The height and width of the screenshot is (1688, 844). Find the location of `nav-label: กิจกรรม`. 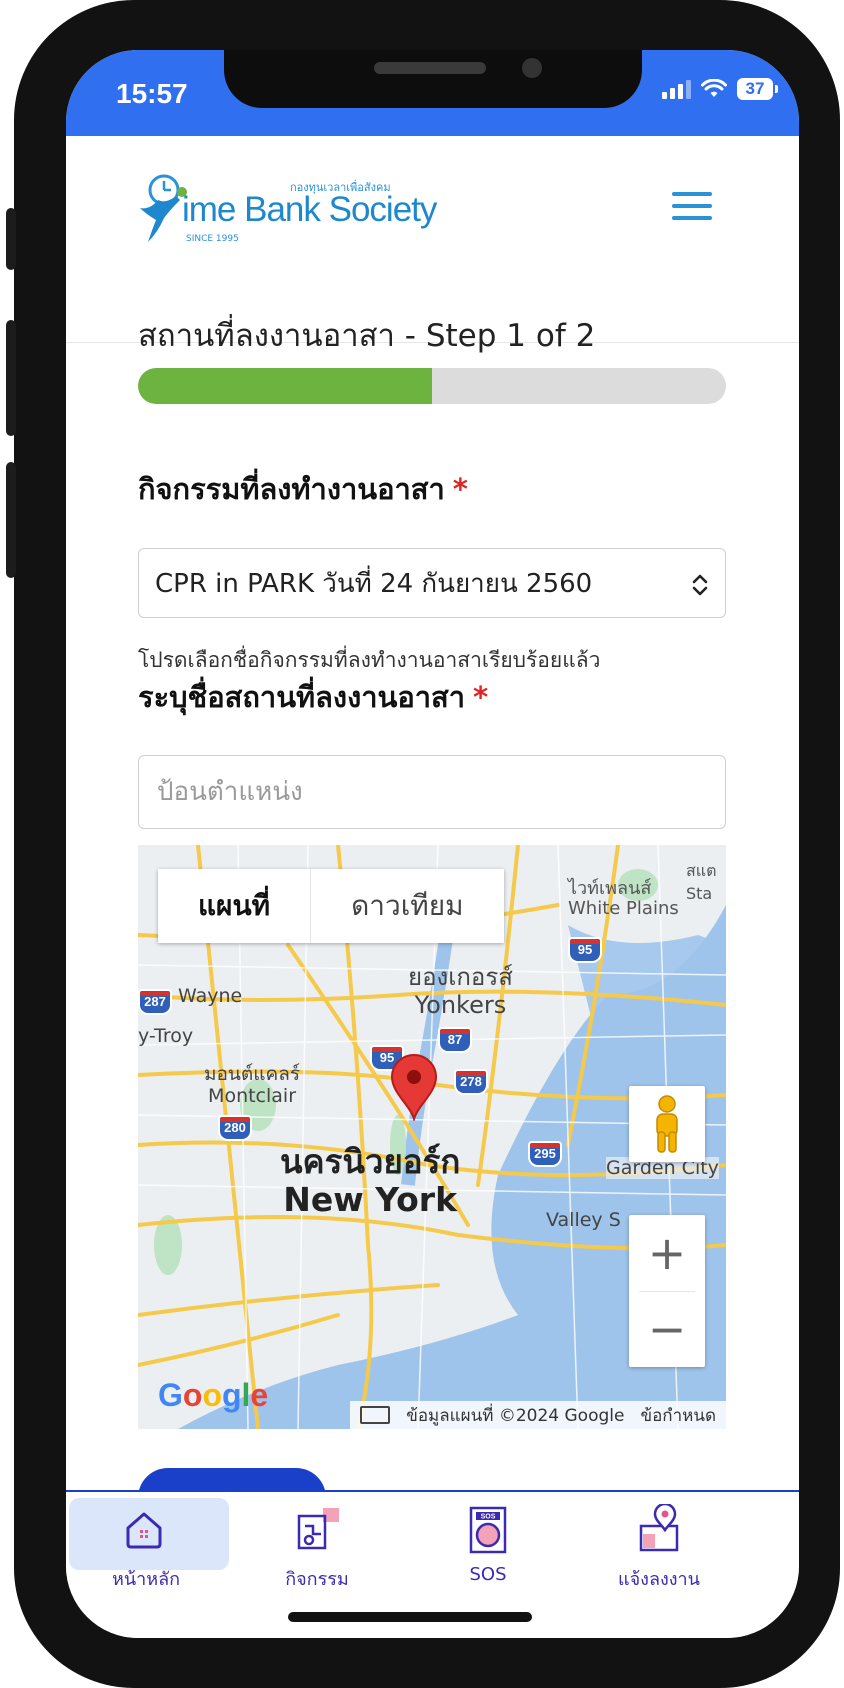

nav-label: กิจกรรม is located at coordinates (317, 1579).